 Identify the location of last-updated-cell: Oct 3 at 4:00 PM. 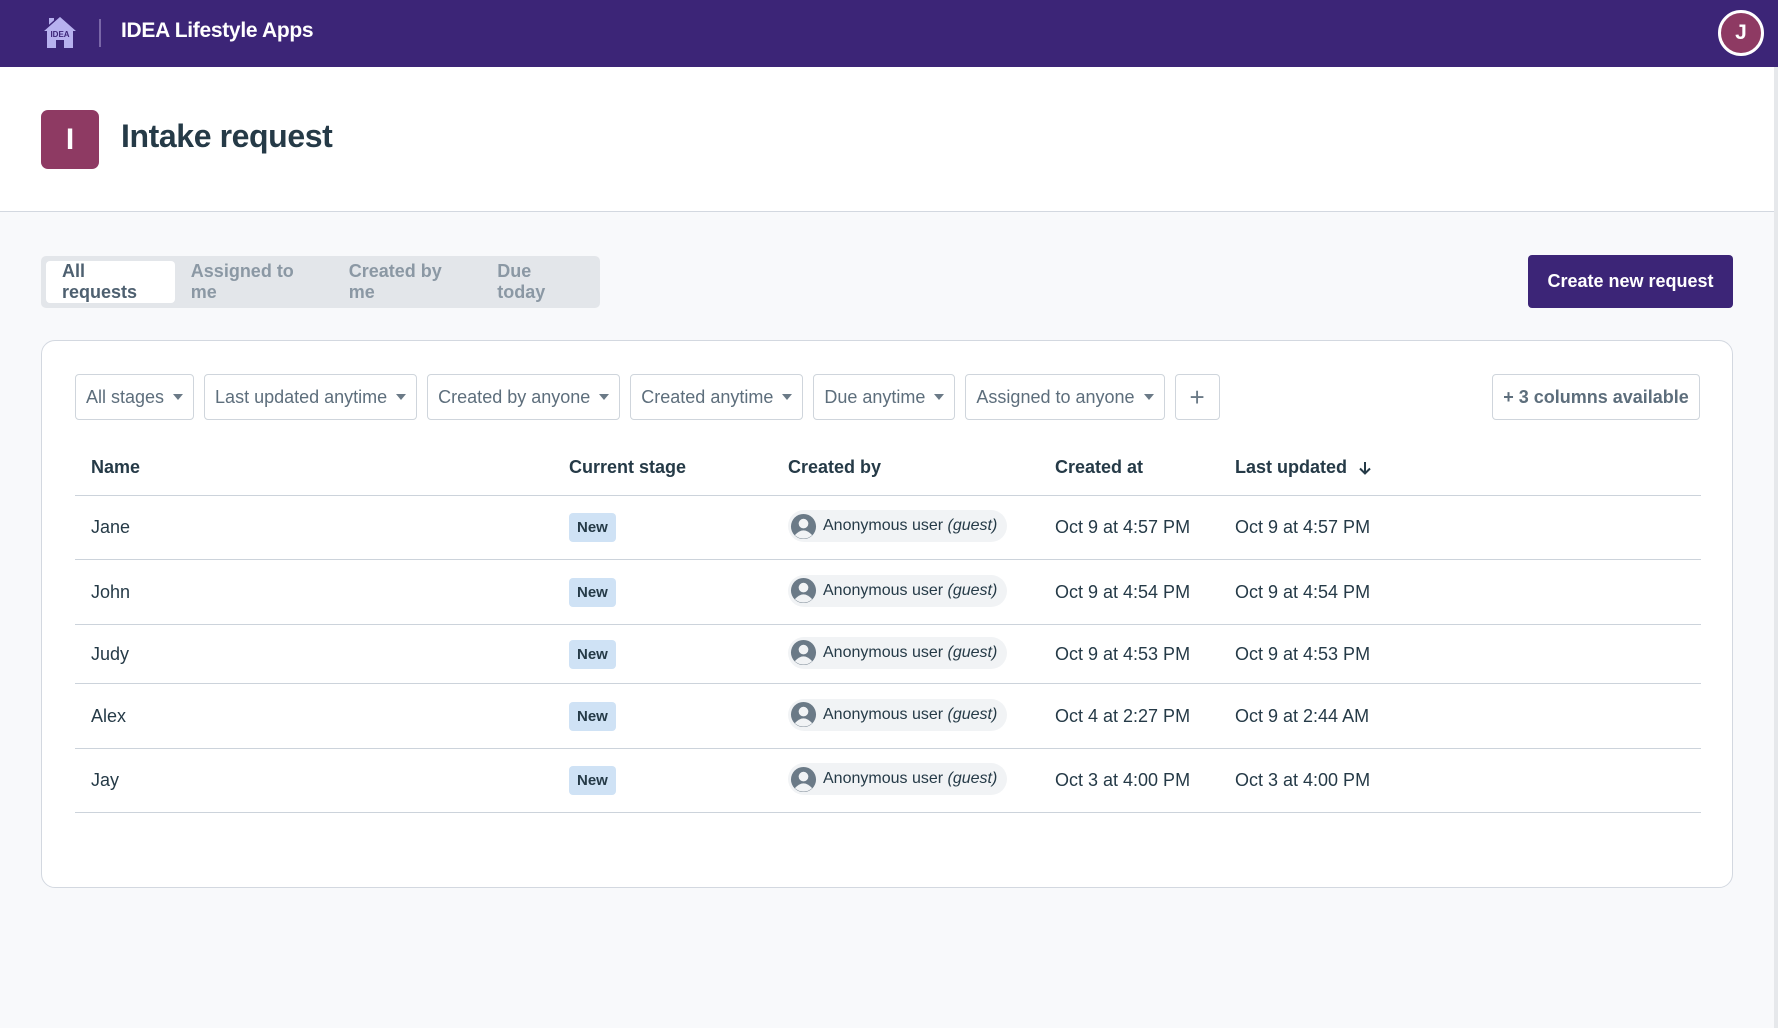
(1303, 780).